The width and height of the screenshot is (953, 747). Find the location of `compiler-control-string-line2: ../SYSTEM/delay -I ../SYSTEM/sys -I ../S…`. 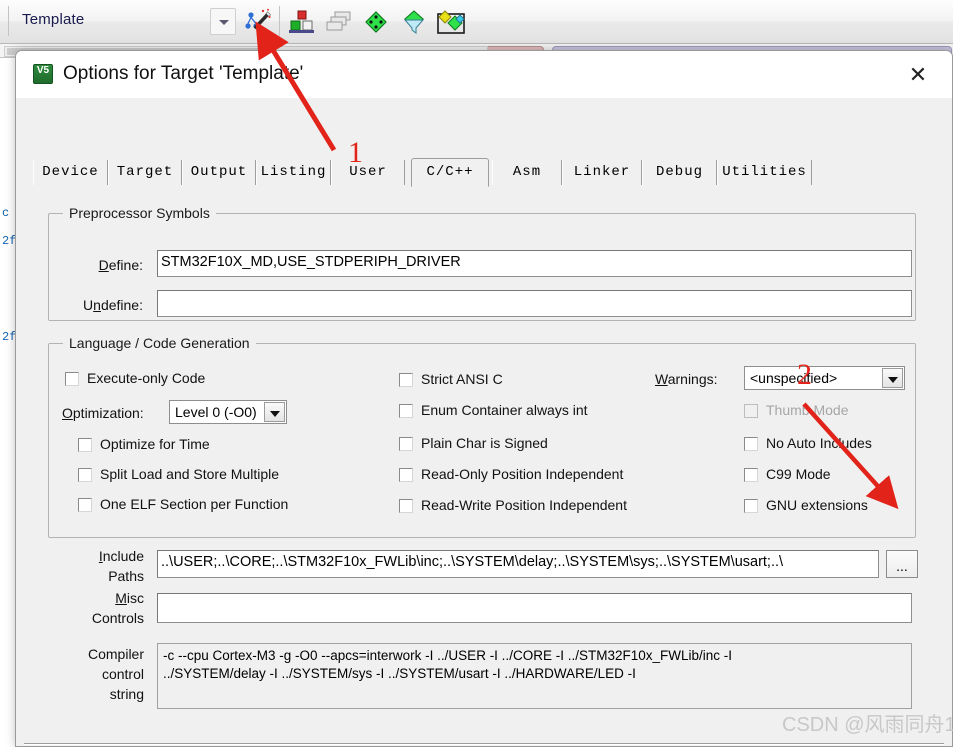

compiler-control-string-line2: ../SYSTEM/delay -I ../SYSTEM/sys -I ../S… is located at coordinates (399, 673).